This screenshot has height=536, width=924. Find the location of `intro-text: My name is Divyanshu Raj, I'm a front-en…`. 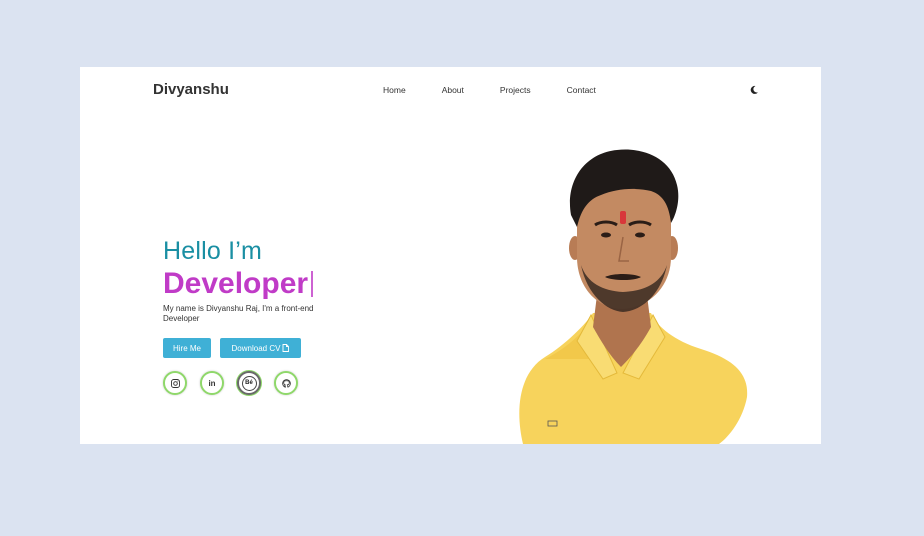

intro-text: My name is Divyanshu Raj, I'm a front-en… is located at coordinates (238, 313).